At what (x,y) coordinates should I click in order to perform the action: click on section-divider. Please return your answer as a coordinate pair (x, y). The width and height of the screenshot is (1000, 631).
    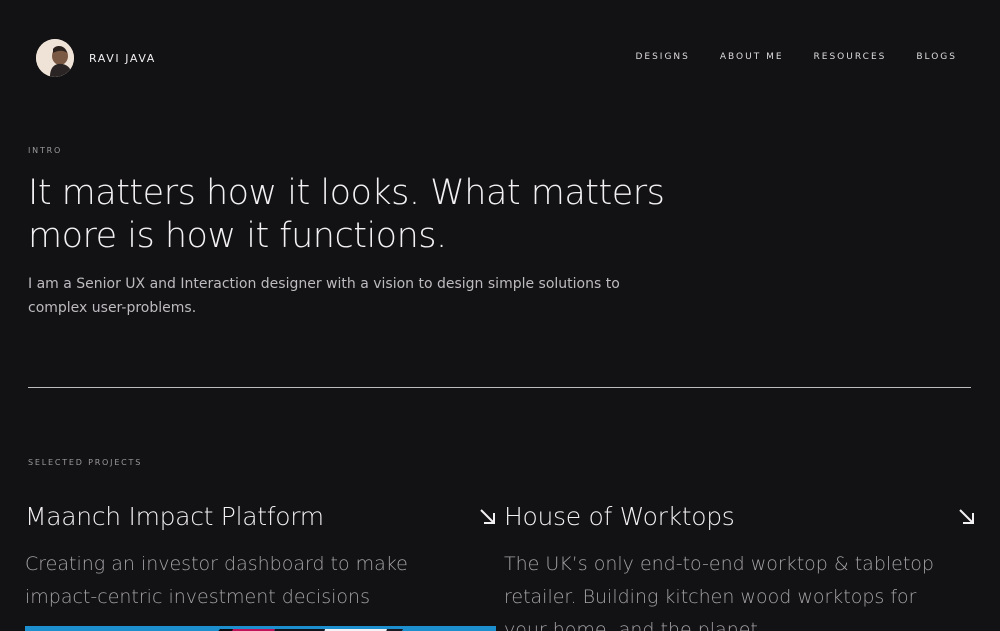
    Looking at the image, I should click on (499, 387).